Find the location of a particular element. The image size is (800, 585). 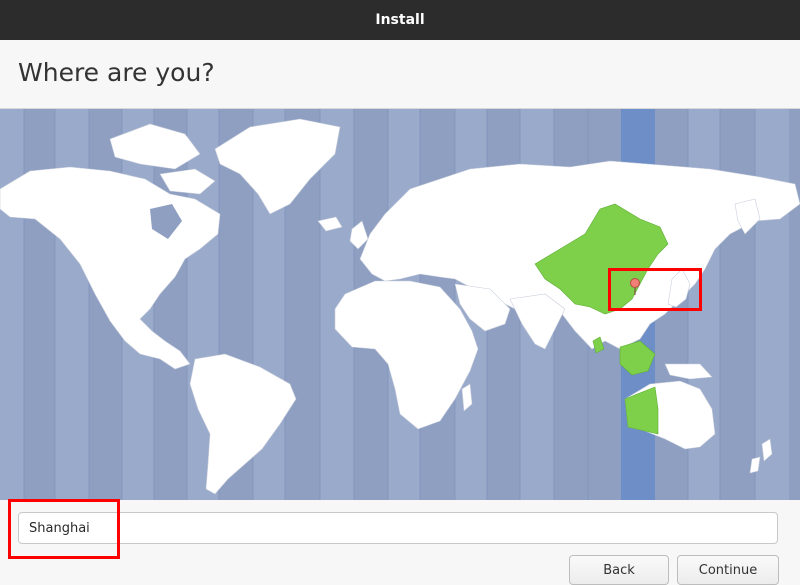

window-title: Install is located at coordinates (400, 20).